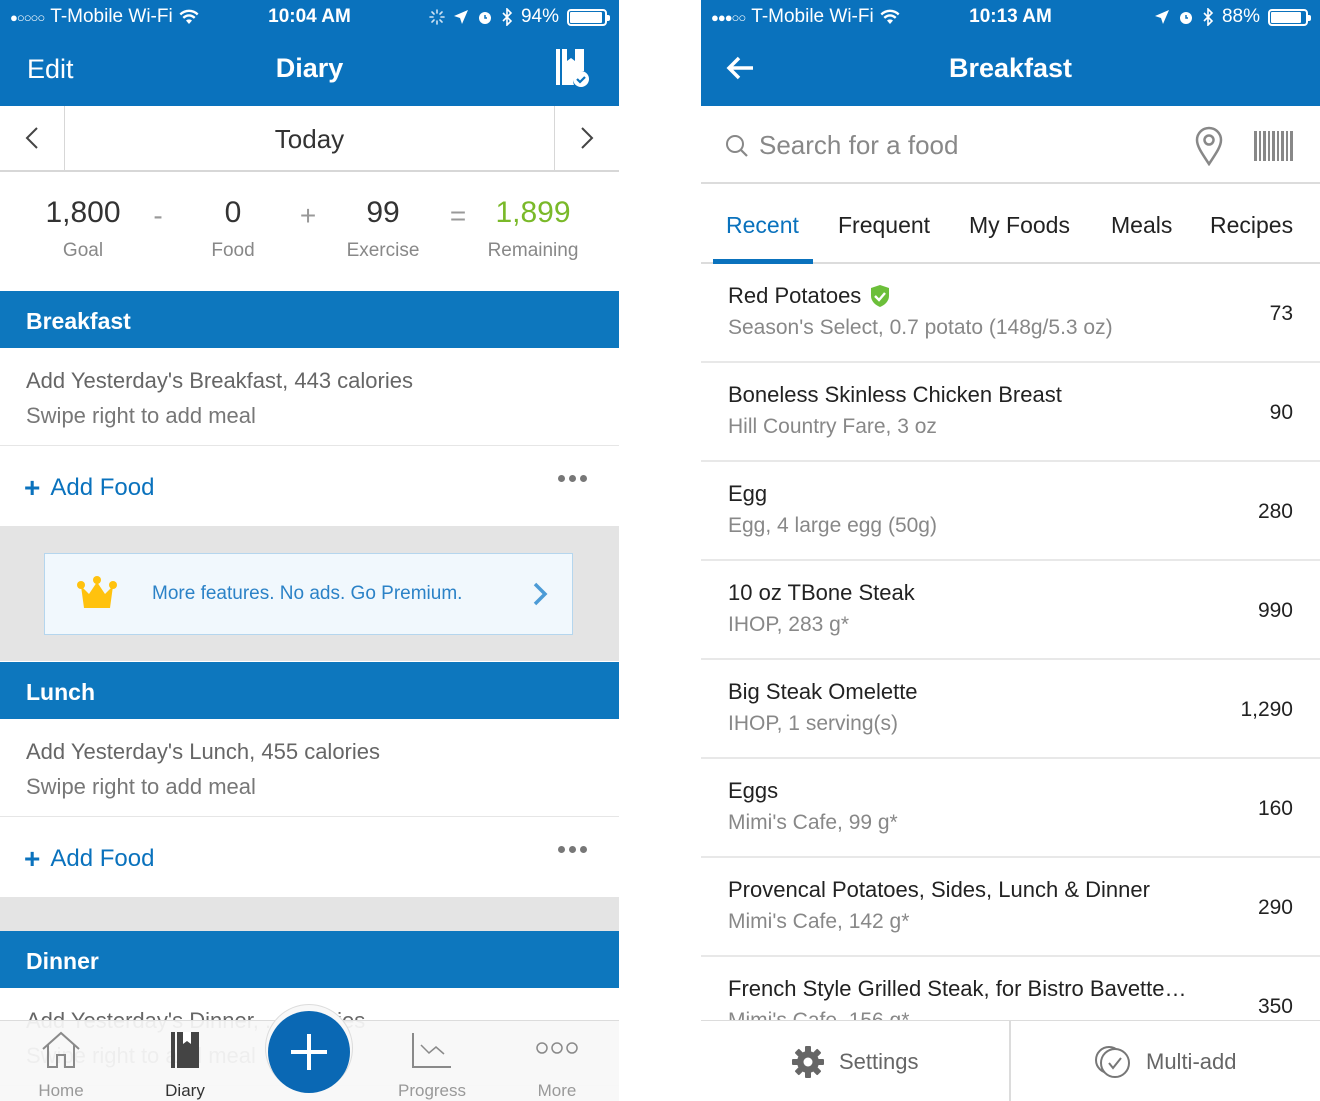 This screenshot has width=1320, height=1101. What do you see at coordinates (383, 229) in the screenshot?
I see `exercise-column: 99 Exercise` at bounding box center [383, 229].